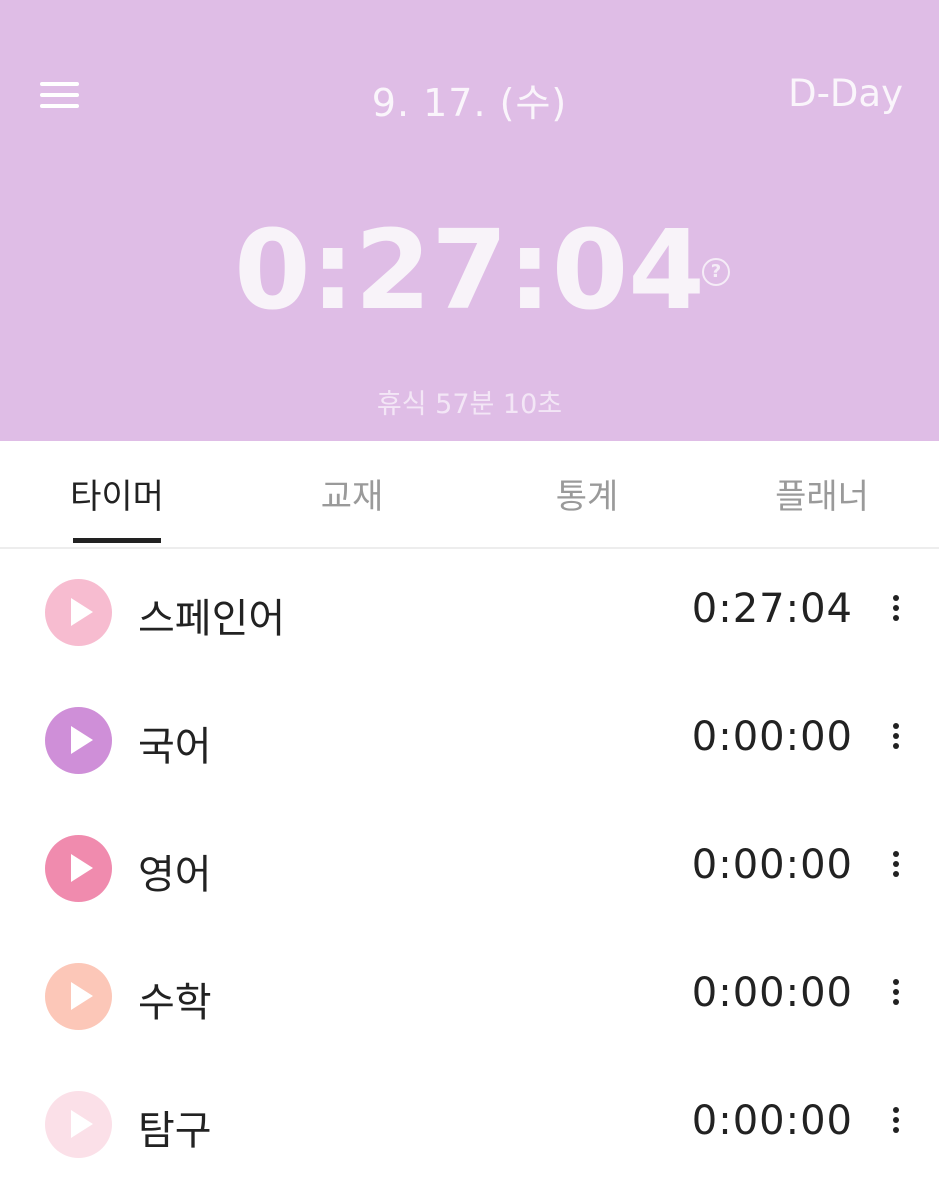  Describe the element at coordinates (117, 493) in the screenshot. I see `tab-timer: 타이머` at that location.